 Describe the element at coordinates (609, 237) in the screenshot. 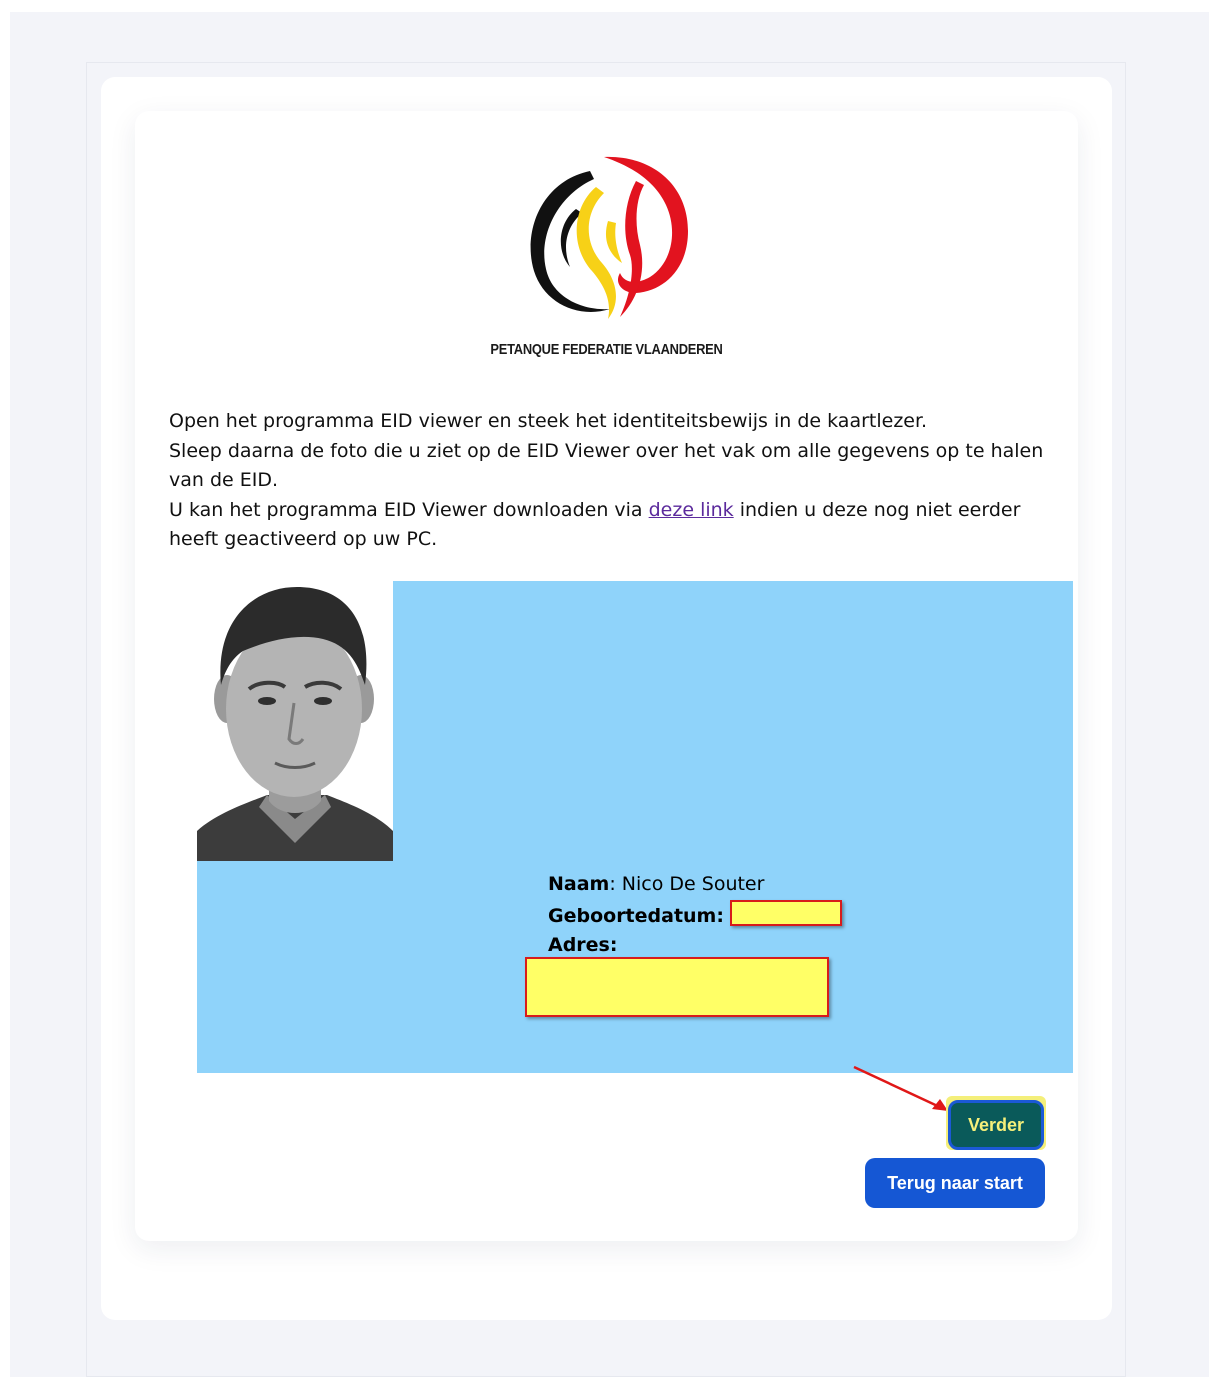

I see `federation-logo-icon` at that location.